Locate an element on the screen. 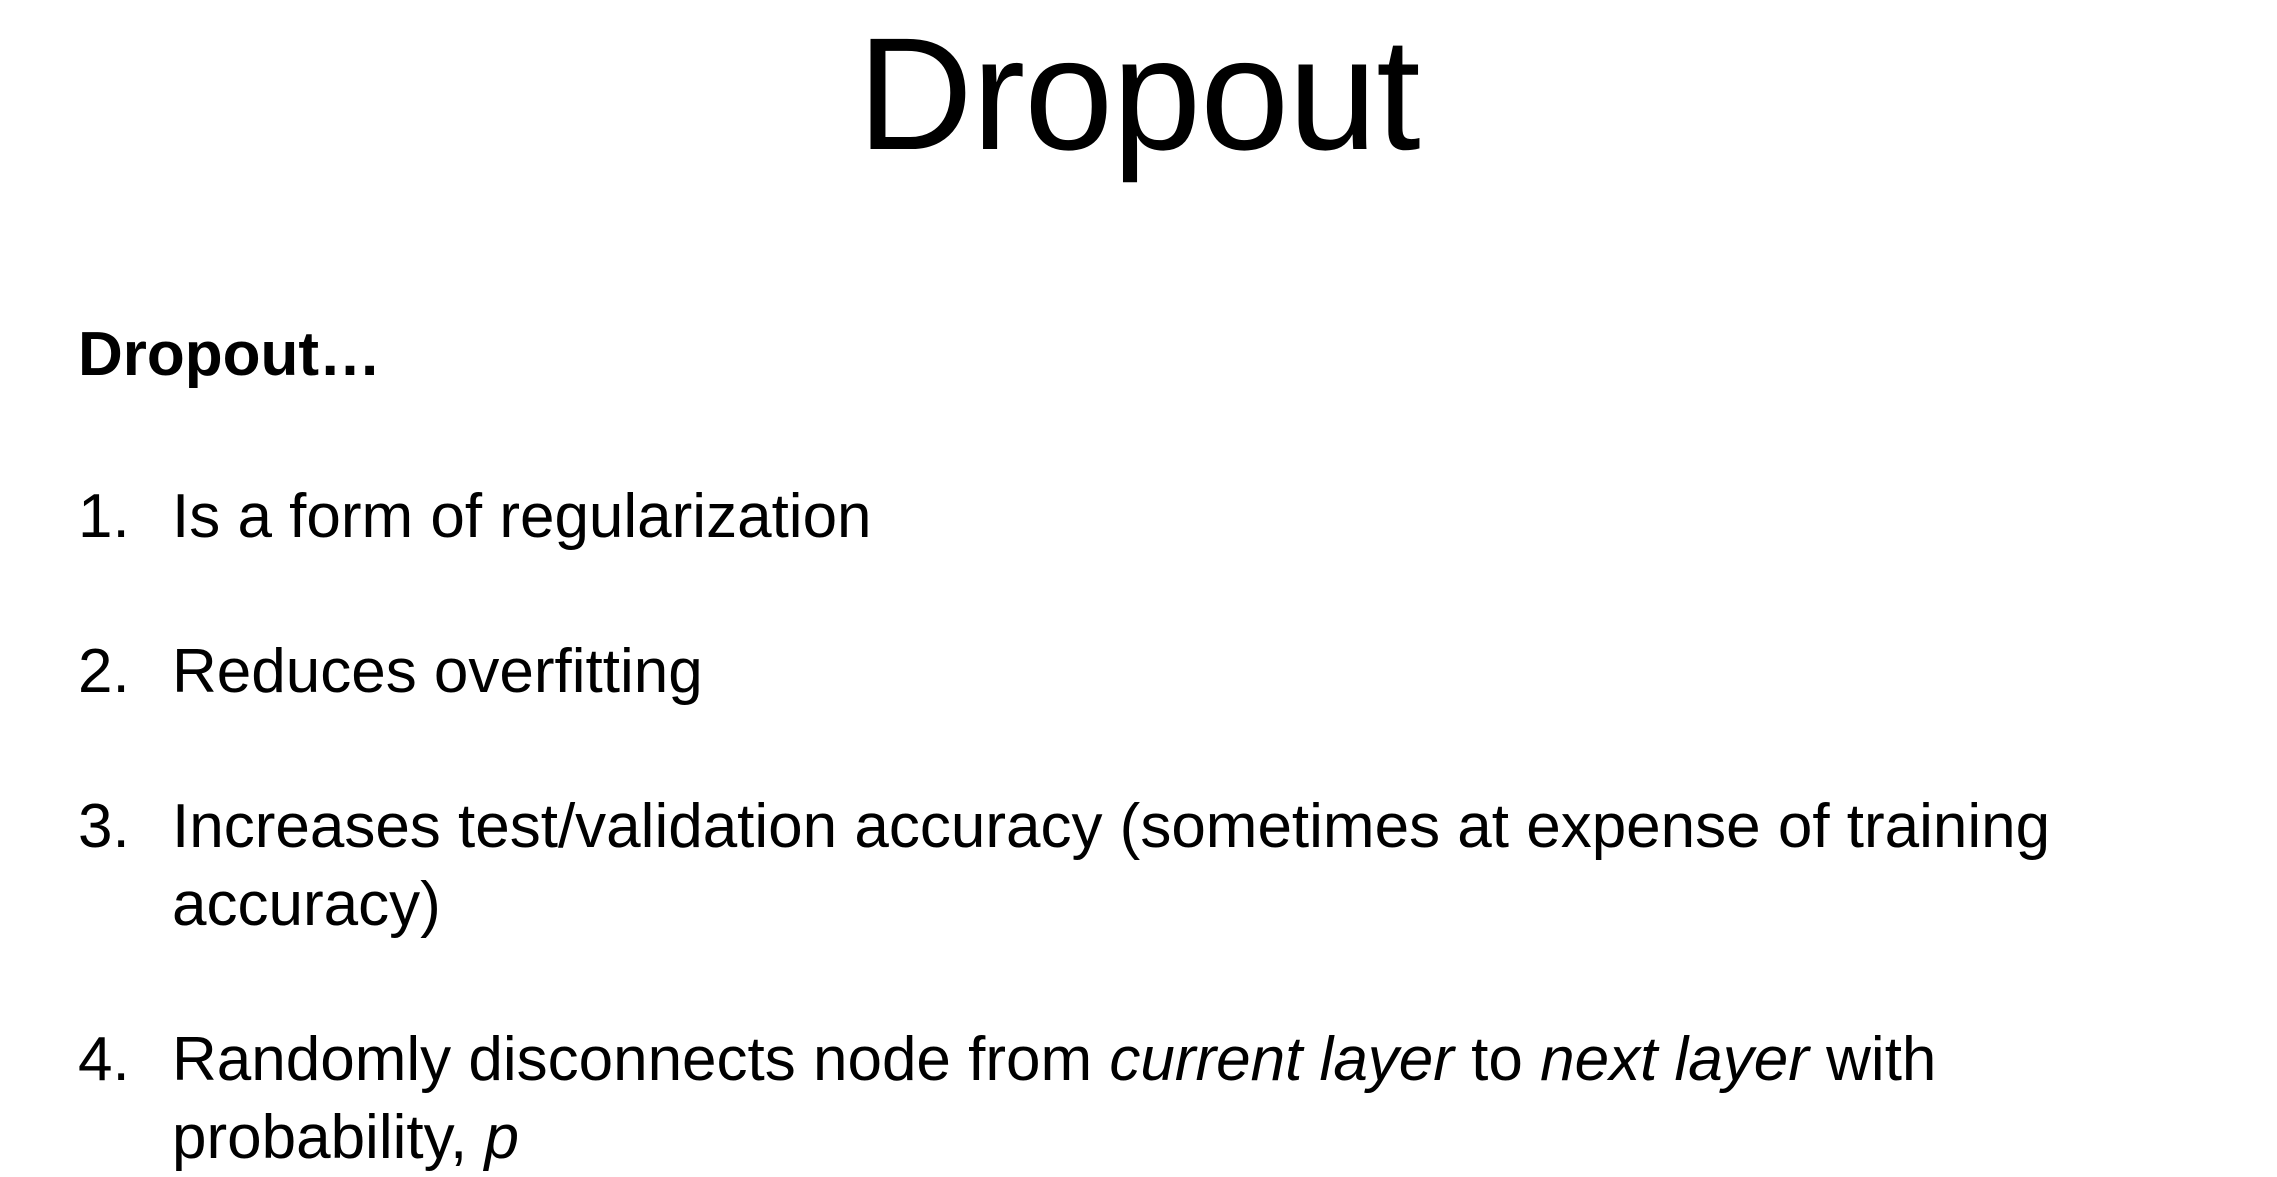  list-item: 2. Reduces overfitting is located at coordinates (1148, 672).